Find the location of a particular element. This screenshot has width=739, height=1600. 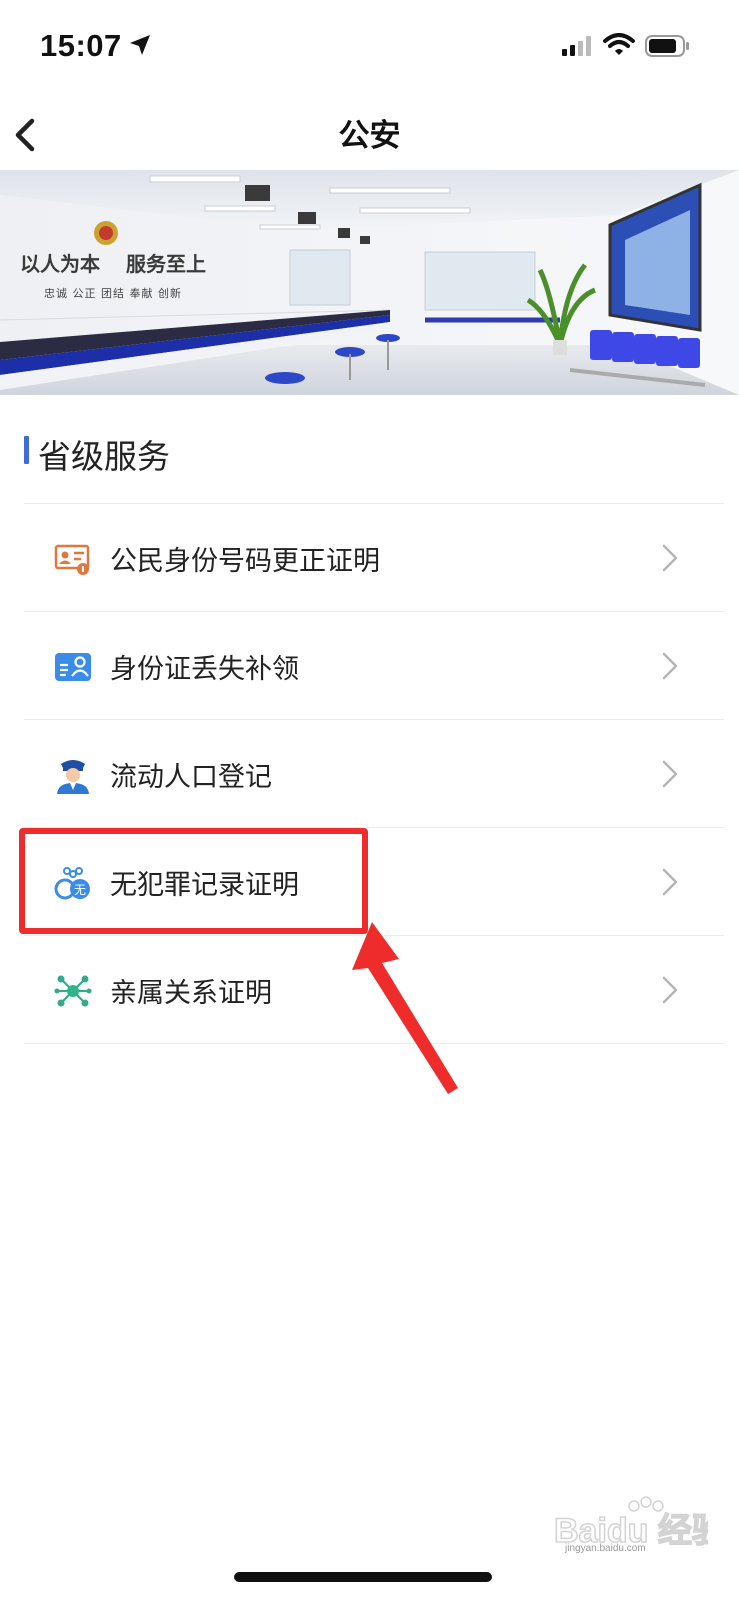

banner-image: 以人为本 服务至上 忠诚 公正 团结 奉献 创新 is located at coordinates (369, 282).